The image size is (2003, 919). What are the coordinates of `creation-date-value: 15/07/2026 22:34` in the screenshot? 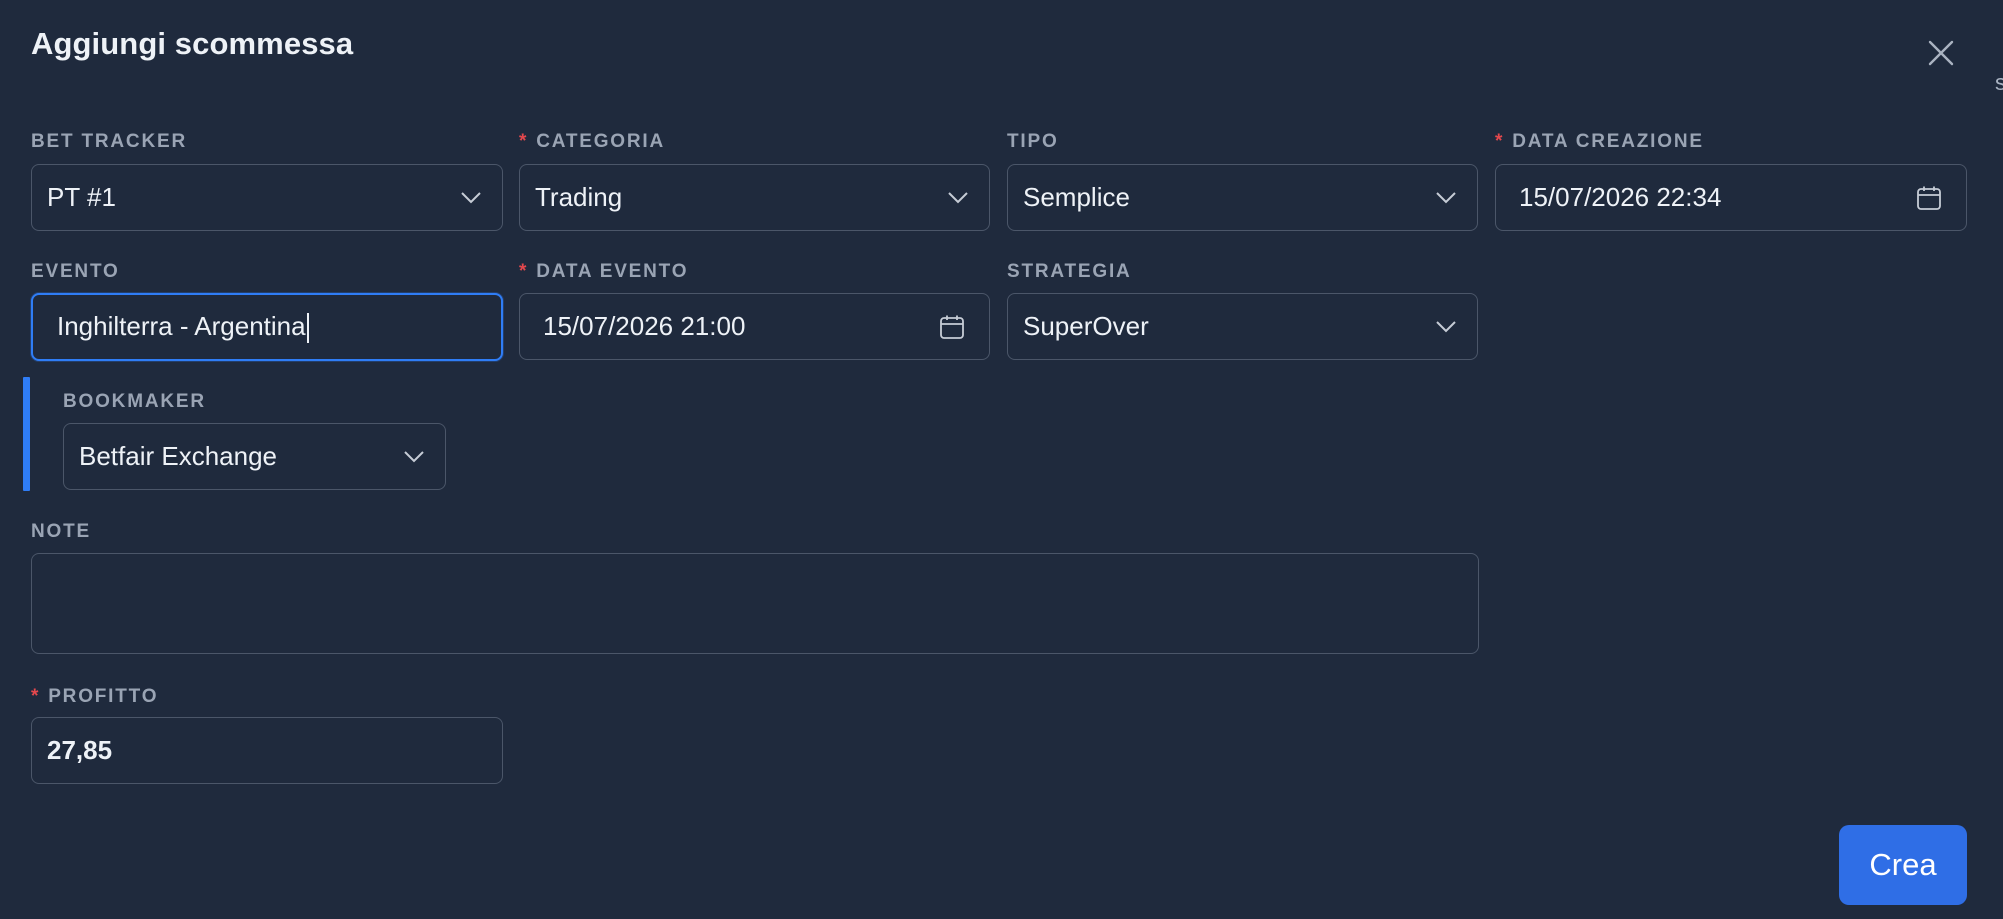 It's located at (1620, 197).